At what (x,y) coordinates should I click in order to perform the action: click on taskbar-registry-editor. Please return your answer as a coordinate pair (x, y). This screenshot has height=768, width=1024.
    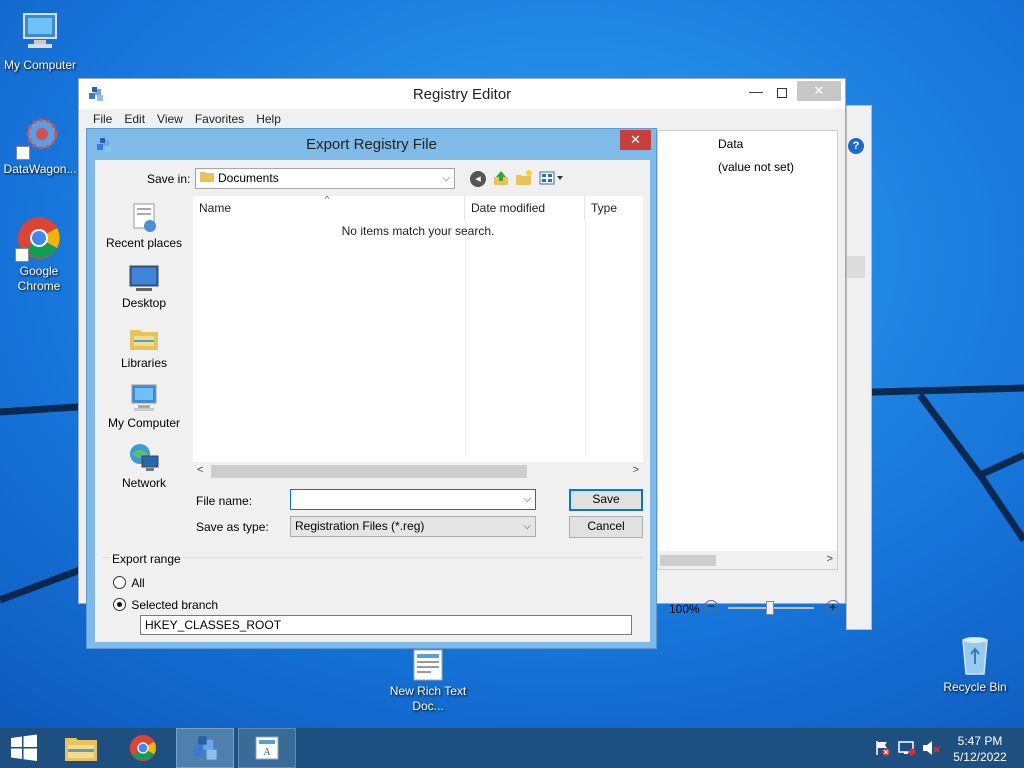
    Looking at the image, I should click on (205, 748).